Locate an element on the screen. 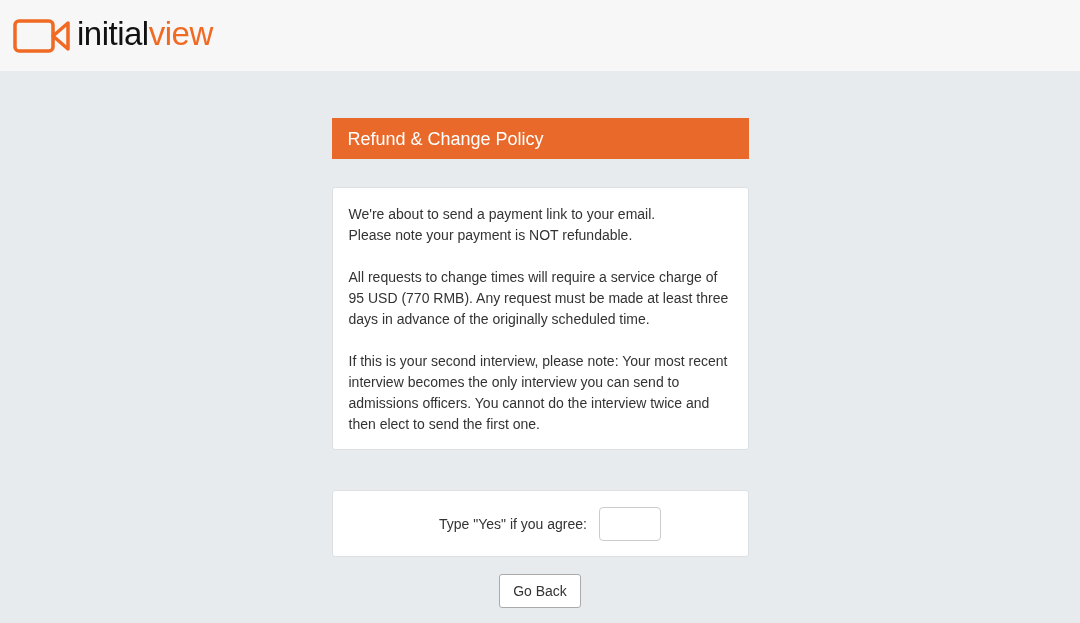 The height and width of the screenshot is (623, 1080). policy-title: Refund & Change Policy is located at coordinates (540, 138).